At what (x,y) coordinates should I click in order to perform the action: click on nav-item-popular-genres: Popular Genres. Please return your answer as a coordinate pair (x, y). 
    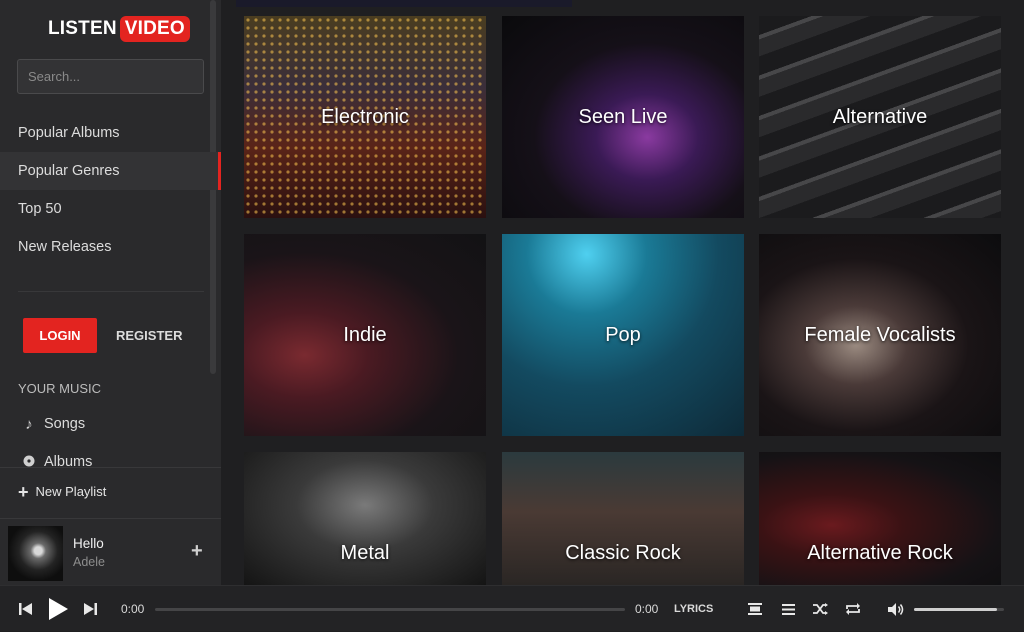
    Looking at the image, I should click on (110, 171).